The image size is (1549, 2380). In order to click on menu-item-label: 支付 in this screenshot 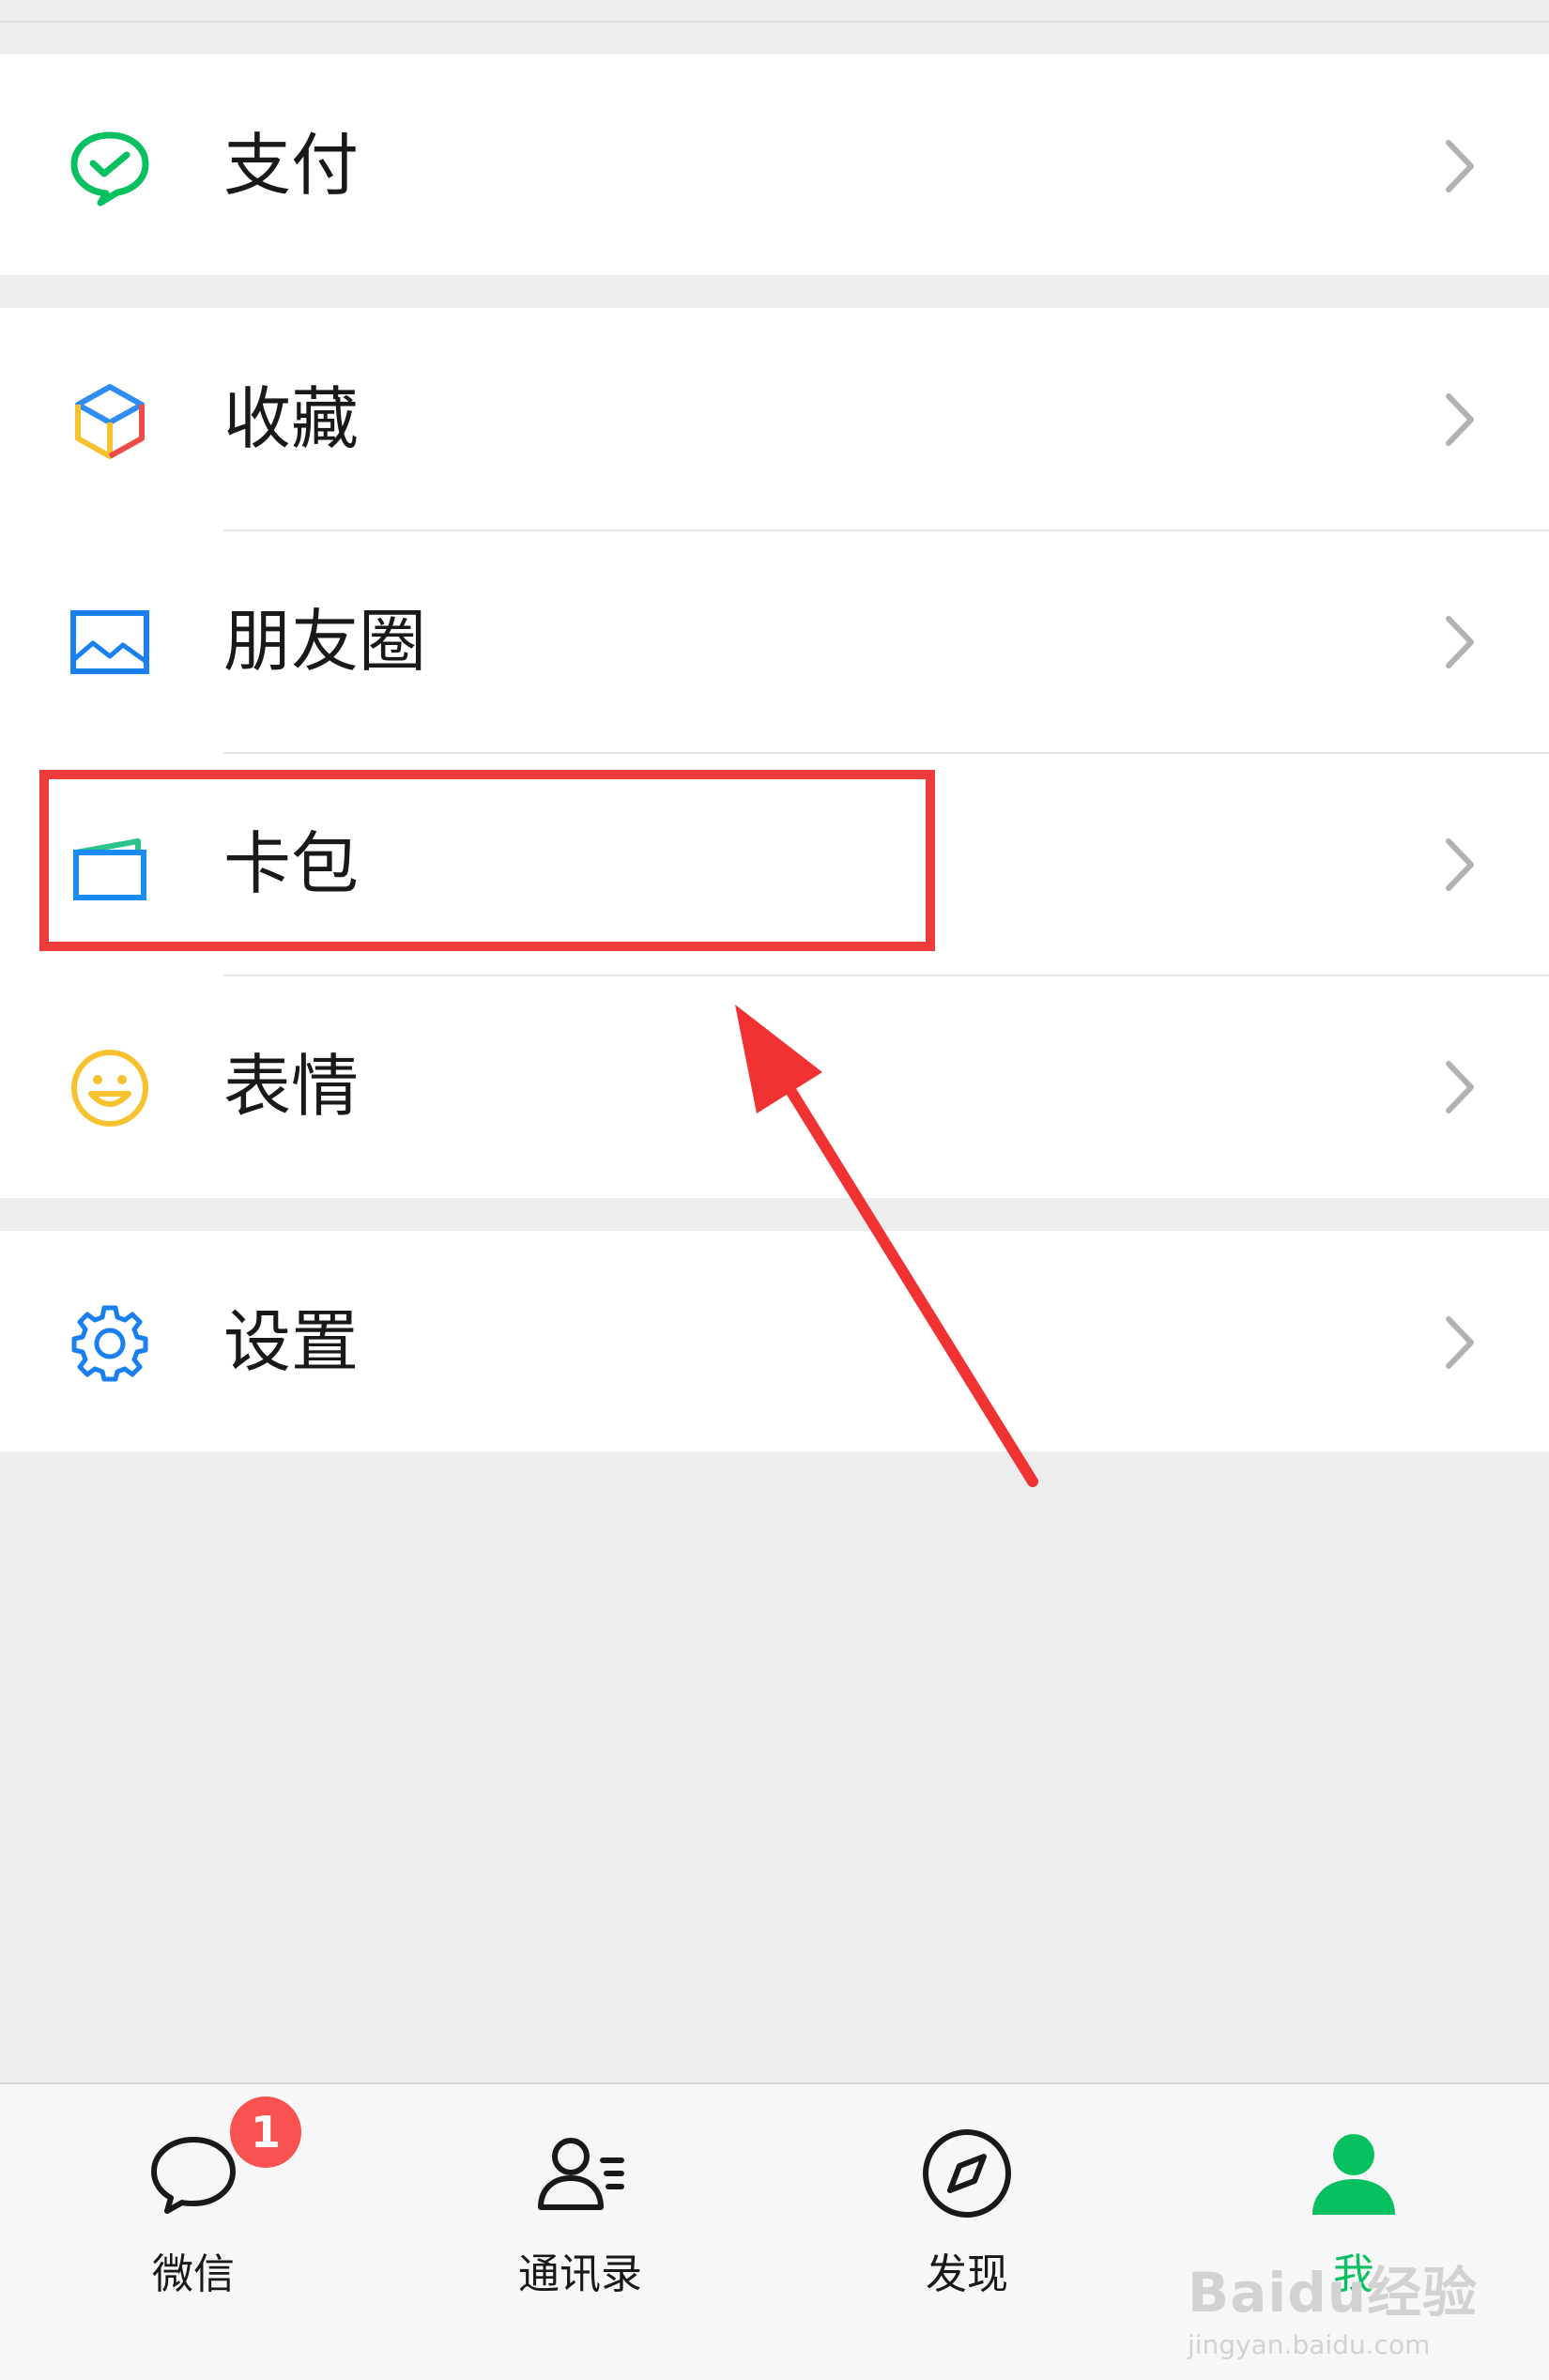, I will do `click(291, 165)`.